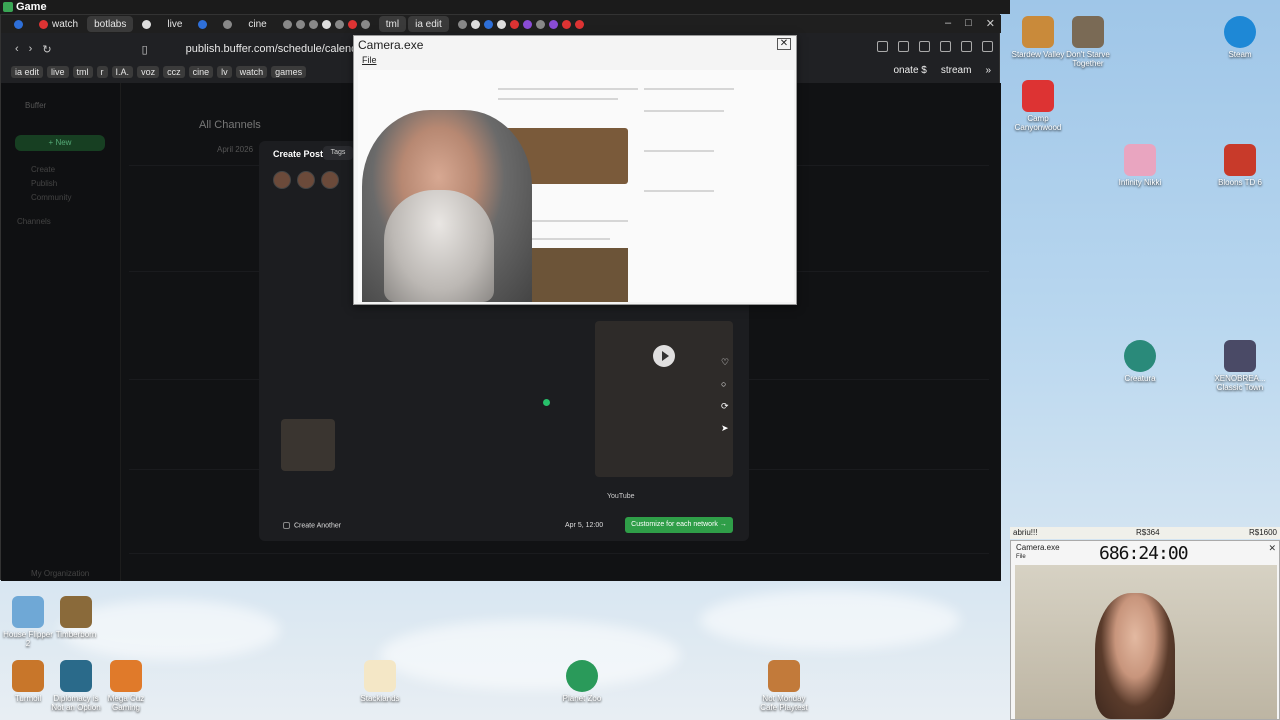 The height and width of the screenshot is (720, 1280). What do you see at coordinates (251, 72) in the screenshot?
I see `bookmark-item: watch` at bounding box center [251, 72].